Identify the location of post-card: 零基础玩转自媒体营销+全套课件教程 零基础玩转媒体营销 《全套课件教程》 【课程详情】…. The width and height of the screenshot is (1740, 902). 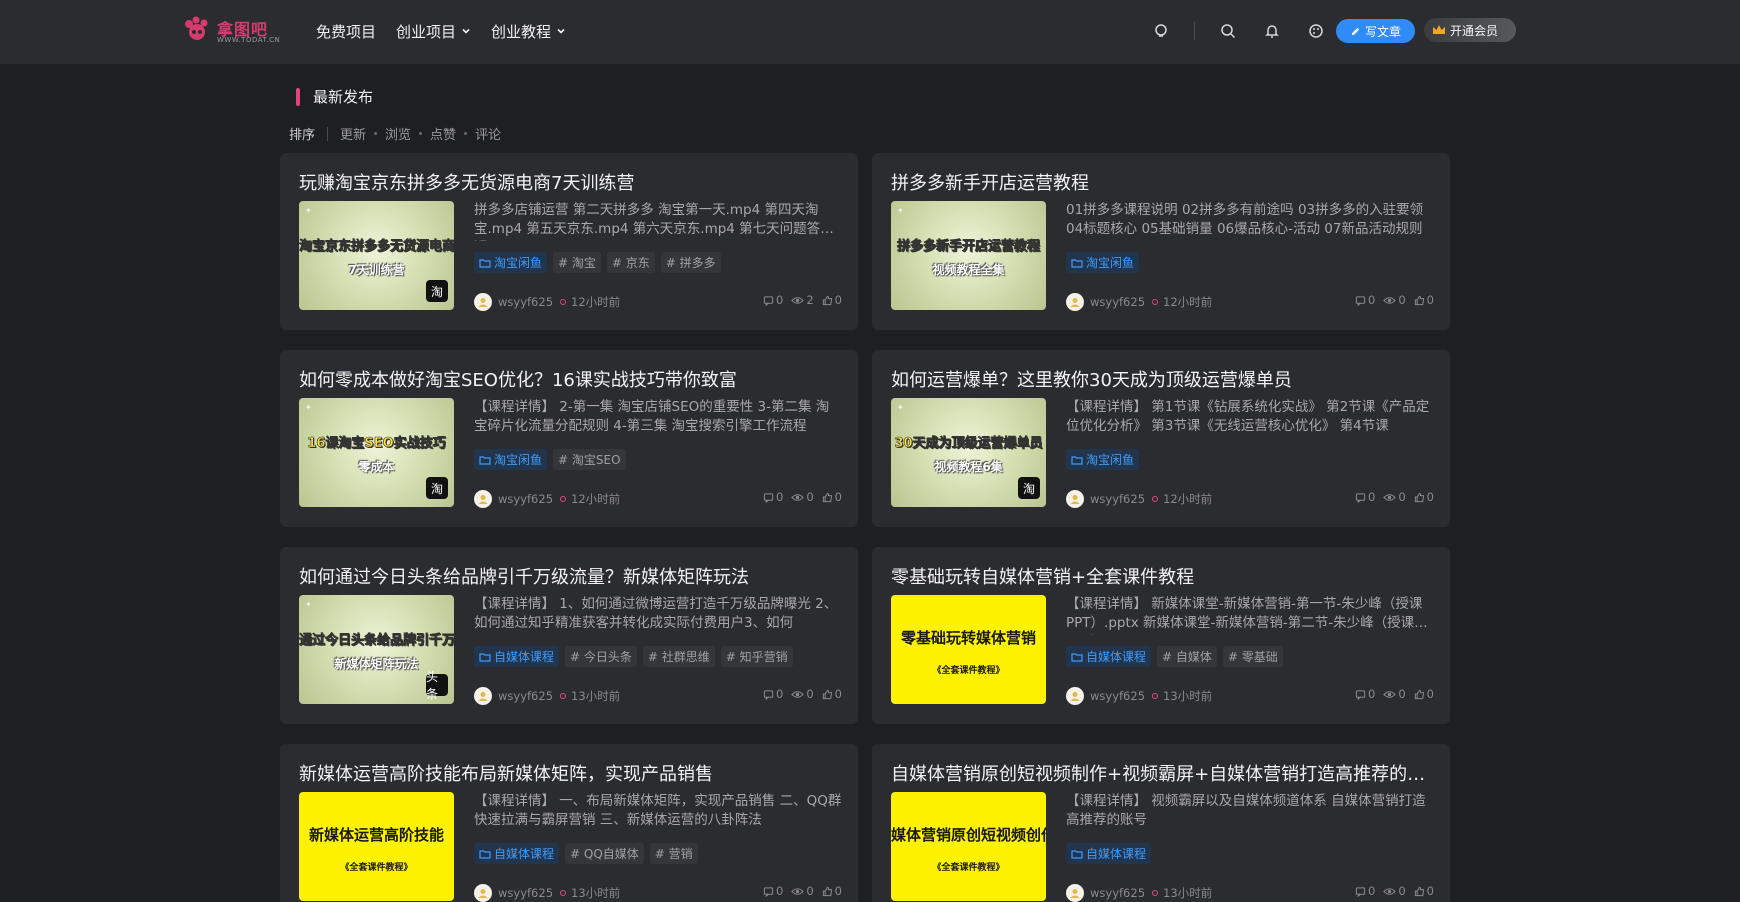
(1161, 635).